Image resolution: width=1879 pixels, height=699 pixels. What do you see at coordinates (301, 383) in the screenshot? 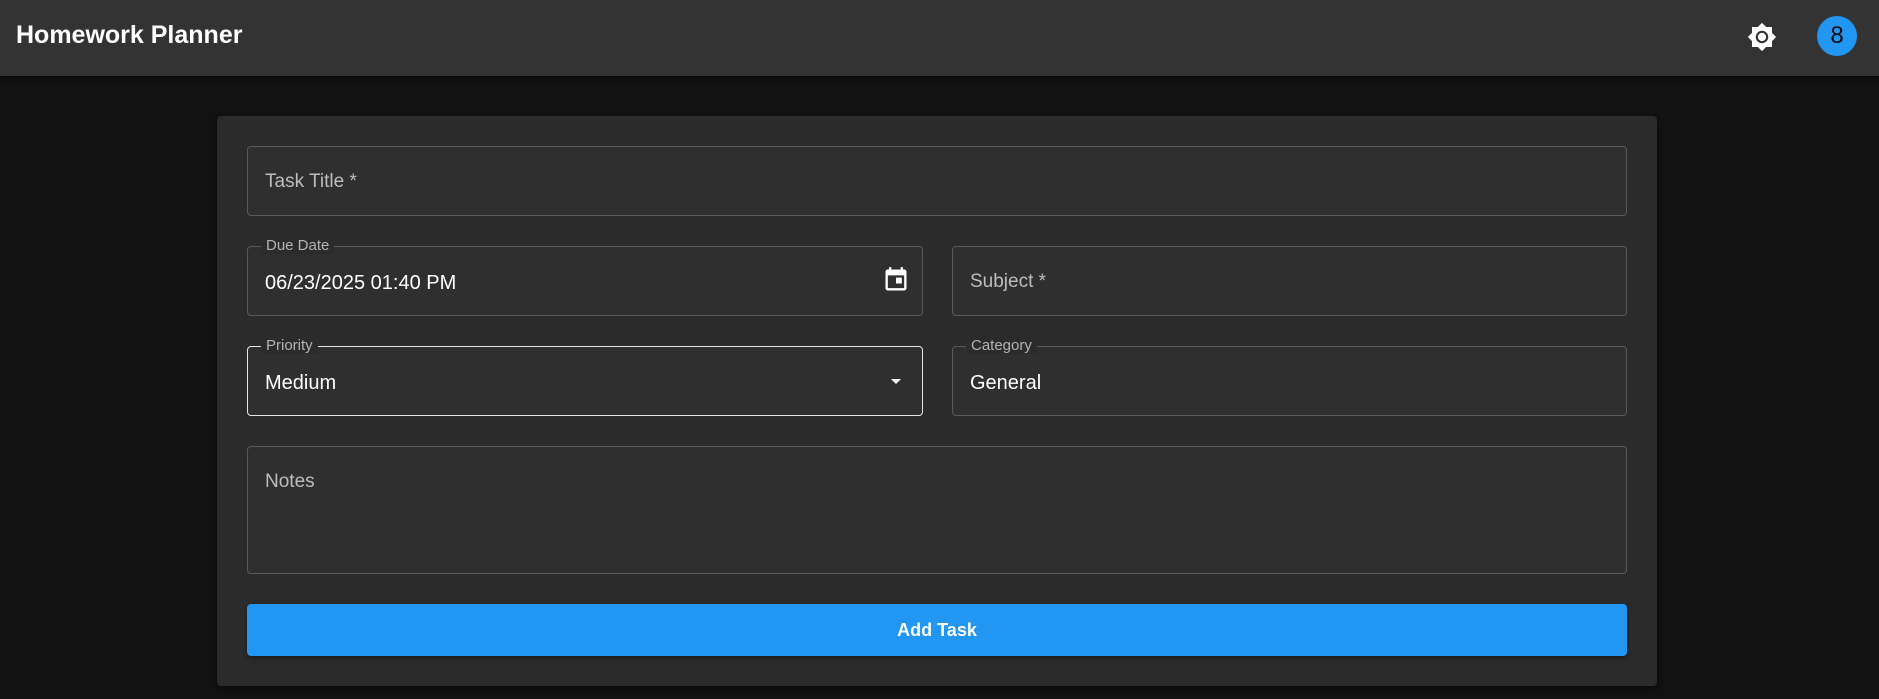
I see `priority-value: Medium` at bounding box center [301, 383].